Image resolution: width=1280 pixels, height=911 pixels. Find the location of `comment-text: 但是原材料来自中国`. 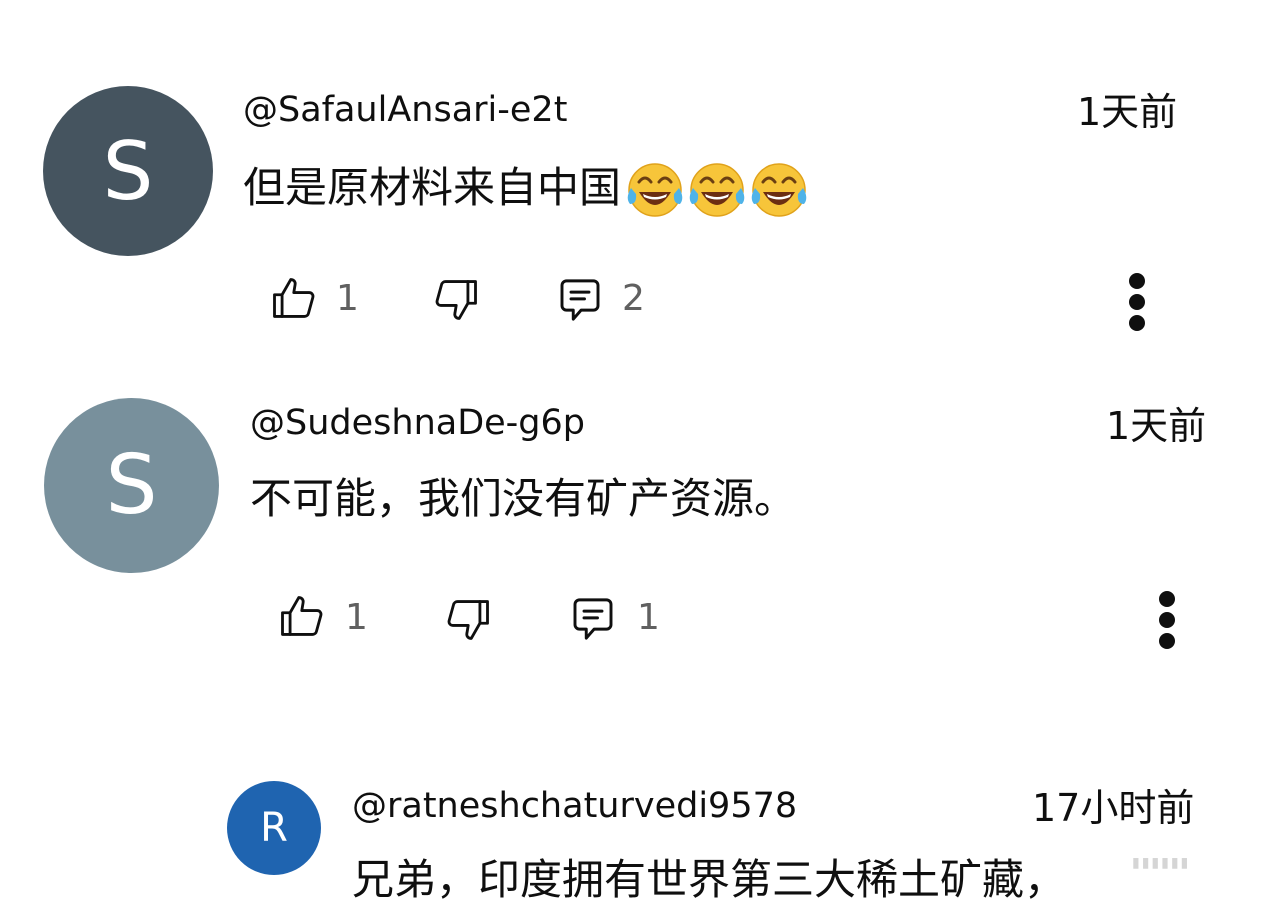

comment-text: 但是原材料来自中国 is located at coordinates (526, 188).